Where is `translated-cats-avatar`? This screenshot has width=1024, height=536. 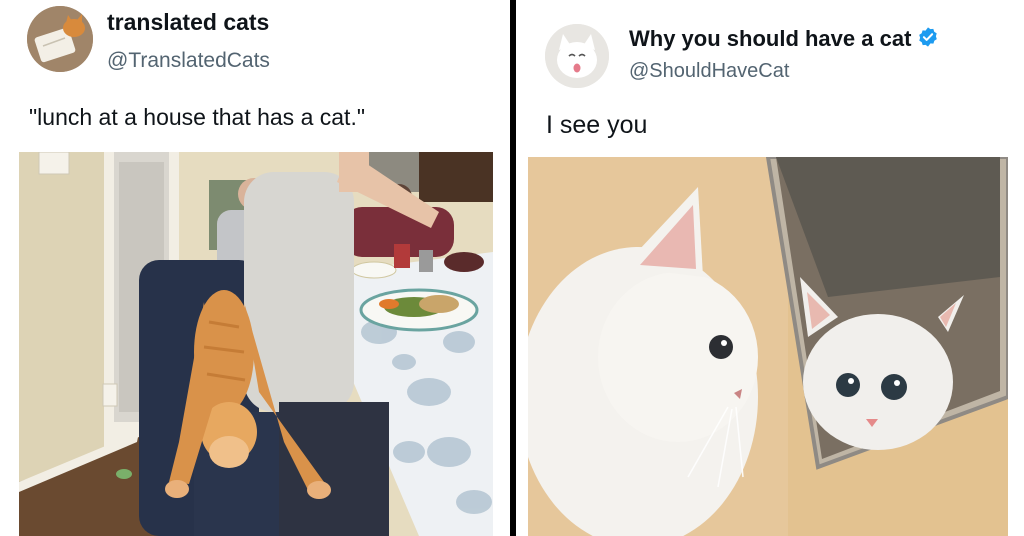 translated-cats-avatar is located at coordinates (60, 39).